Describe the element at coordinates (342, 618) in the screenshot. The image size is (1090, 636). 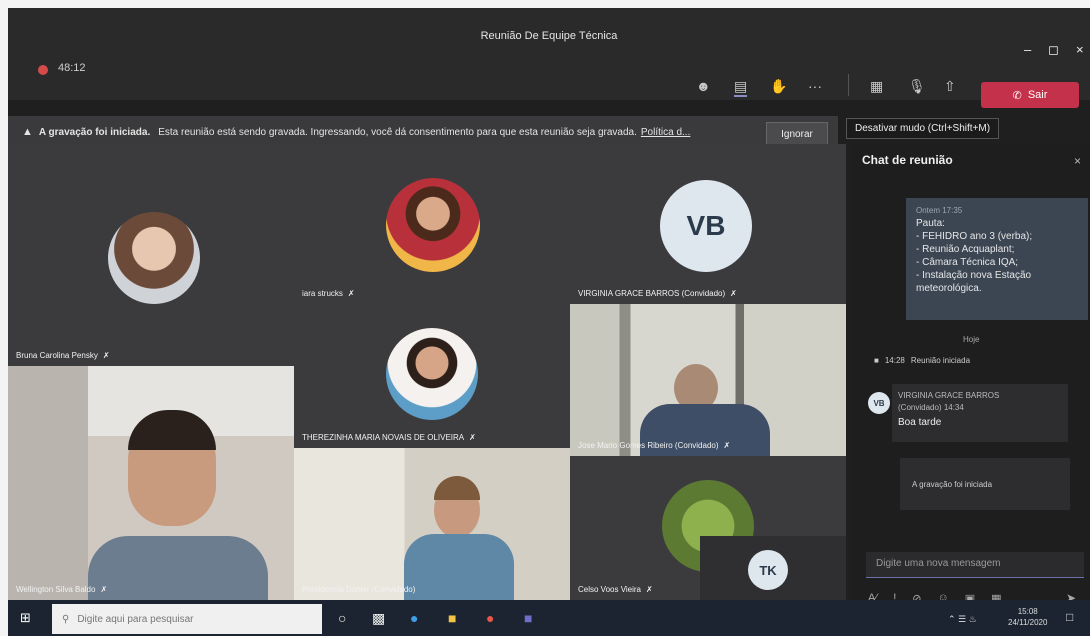
I see `cortana-icon: ○` at that location.